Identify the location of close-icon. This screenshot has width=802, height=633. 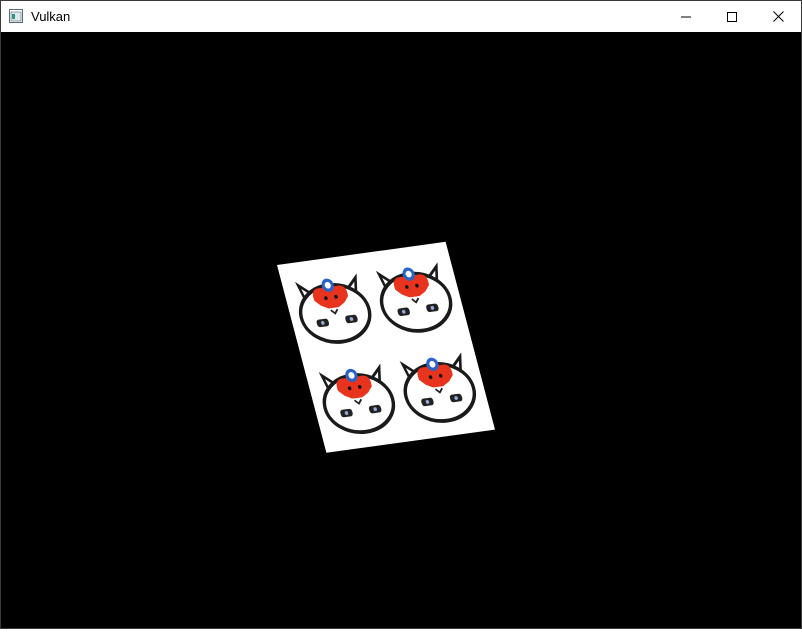
(778, 16).